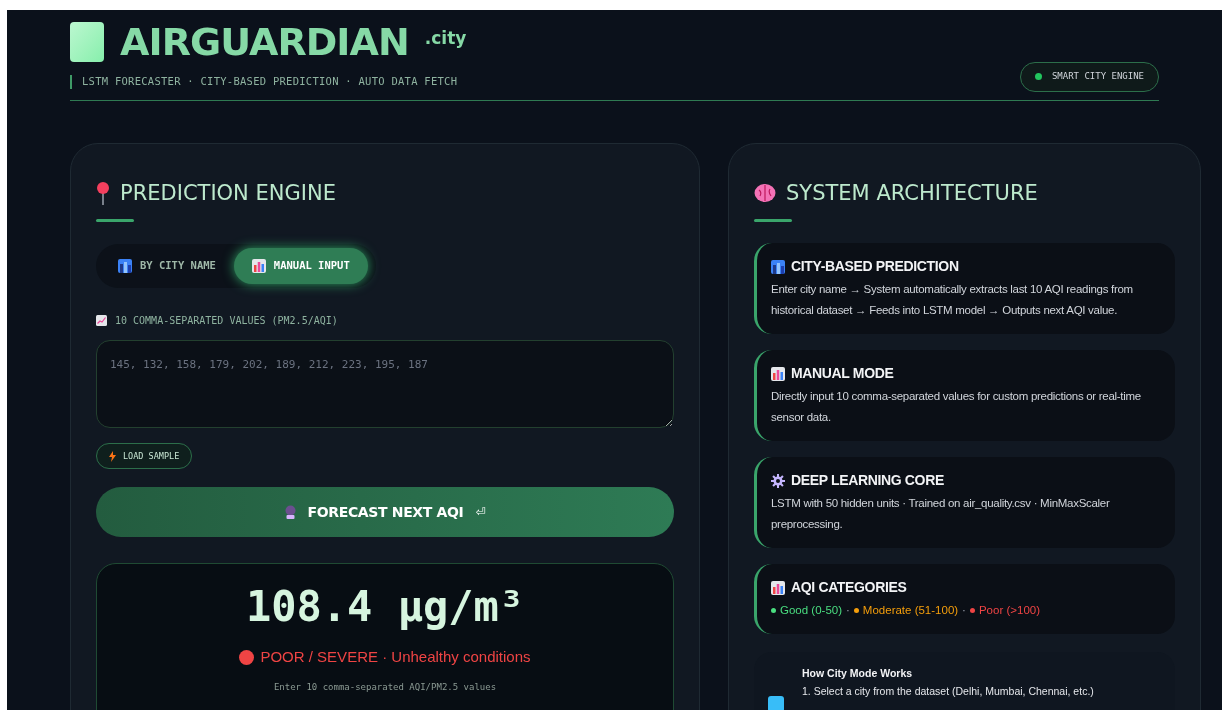 The width and height of the screenshot is (1222, 710). Describe the element at coordinates (101, 320) in the screenshot. I see `line-chart-icon` at that location.